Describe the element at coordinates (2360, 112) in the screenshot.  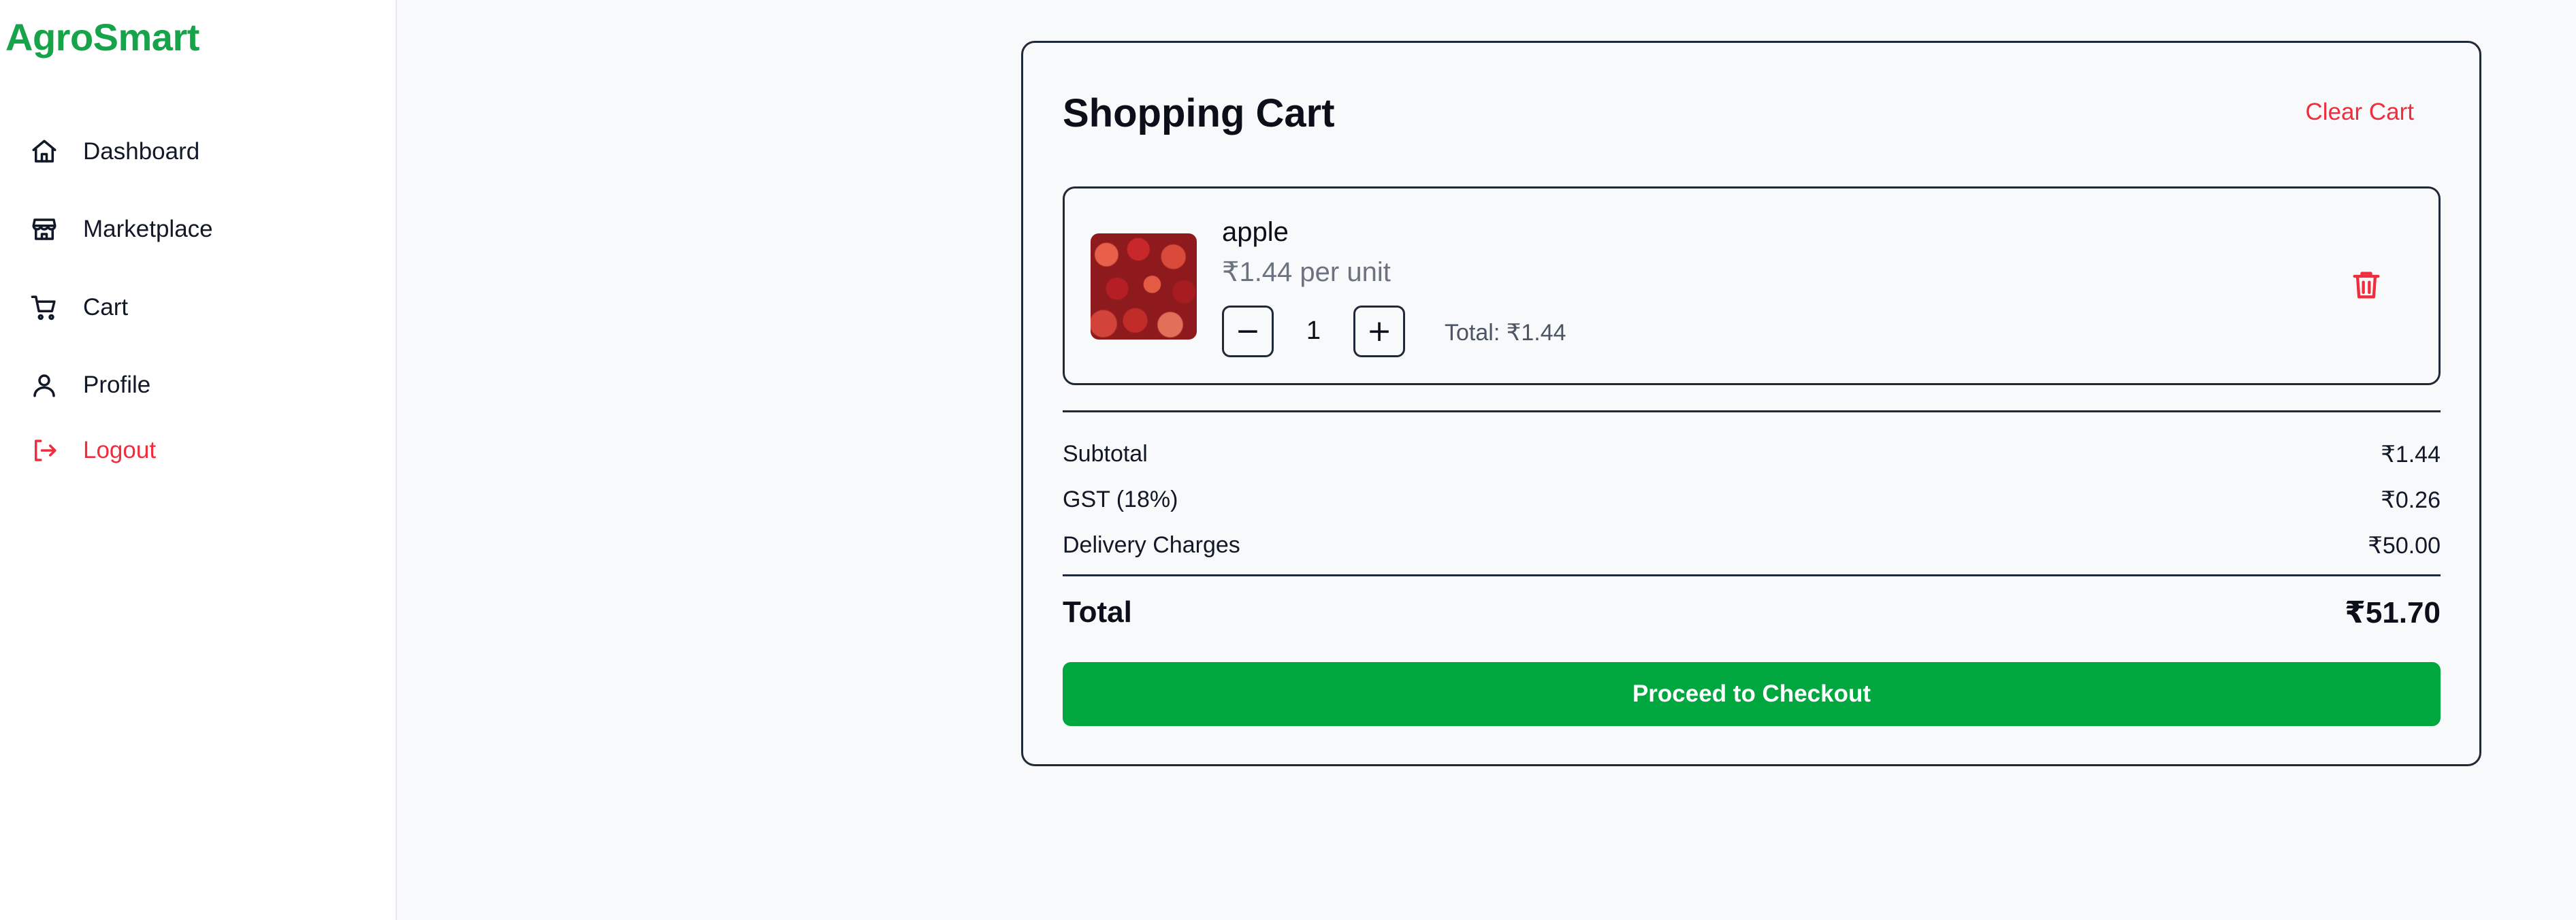
I see `clear-cart-button: Clear Cart` at that location.